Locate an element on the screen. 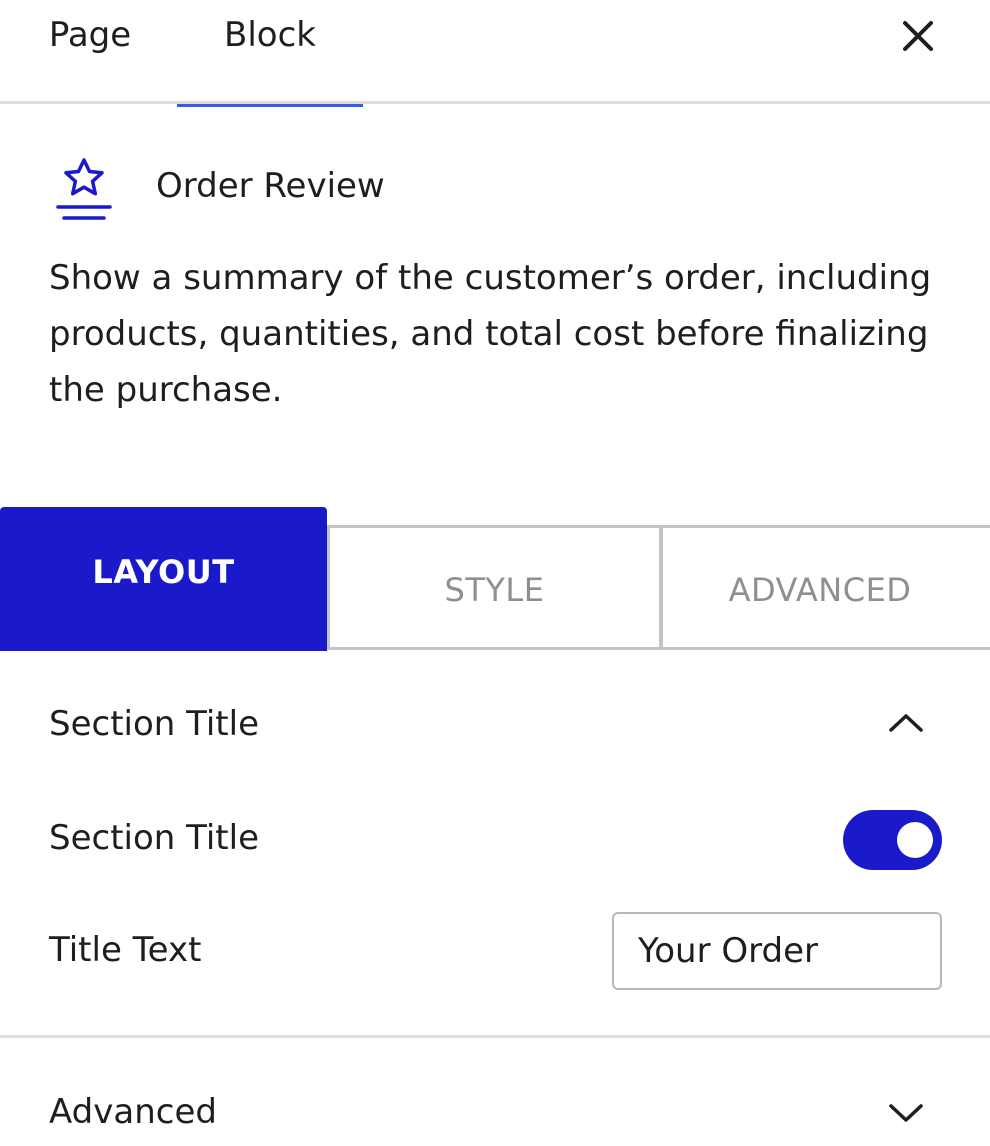 This screenshot has width=990, height=1146. tab-advanced: ADVANCED is located at coordinates (825, 587).